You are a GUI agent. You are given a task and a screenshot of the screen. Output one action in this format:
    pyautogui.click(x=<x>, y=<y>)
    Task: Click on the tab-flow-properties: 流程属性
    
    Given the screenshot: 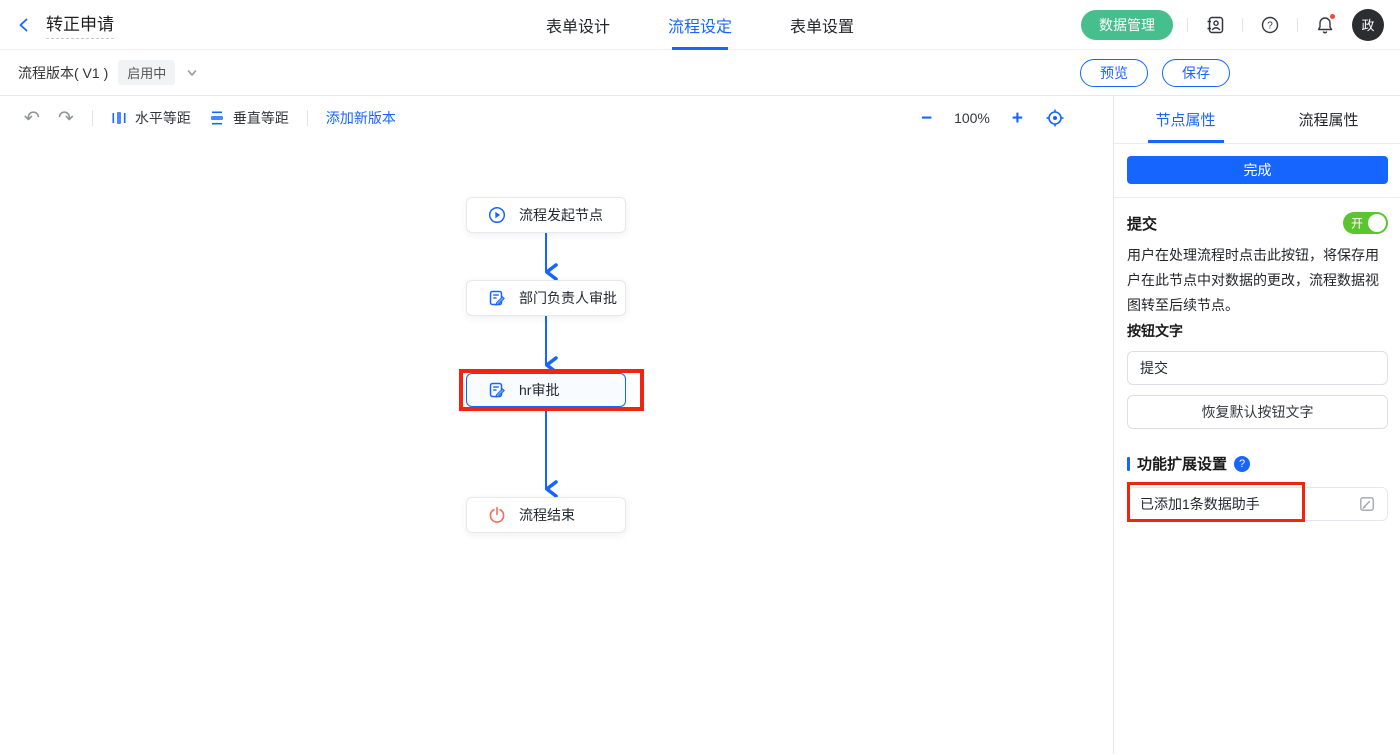 What is the action you would take?
    pyautogui.click(x=1328, y=119)
    